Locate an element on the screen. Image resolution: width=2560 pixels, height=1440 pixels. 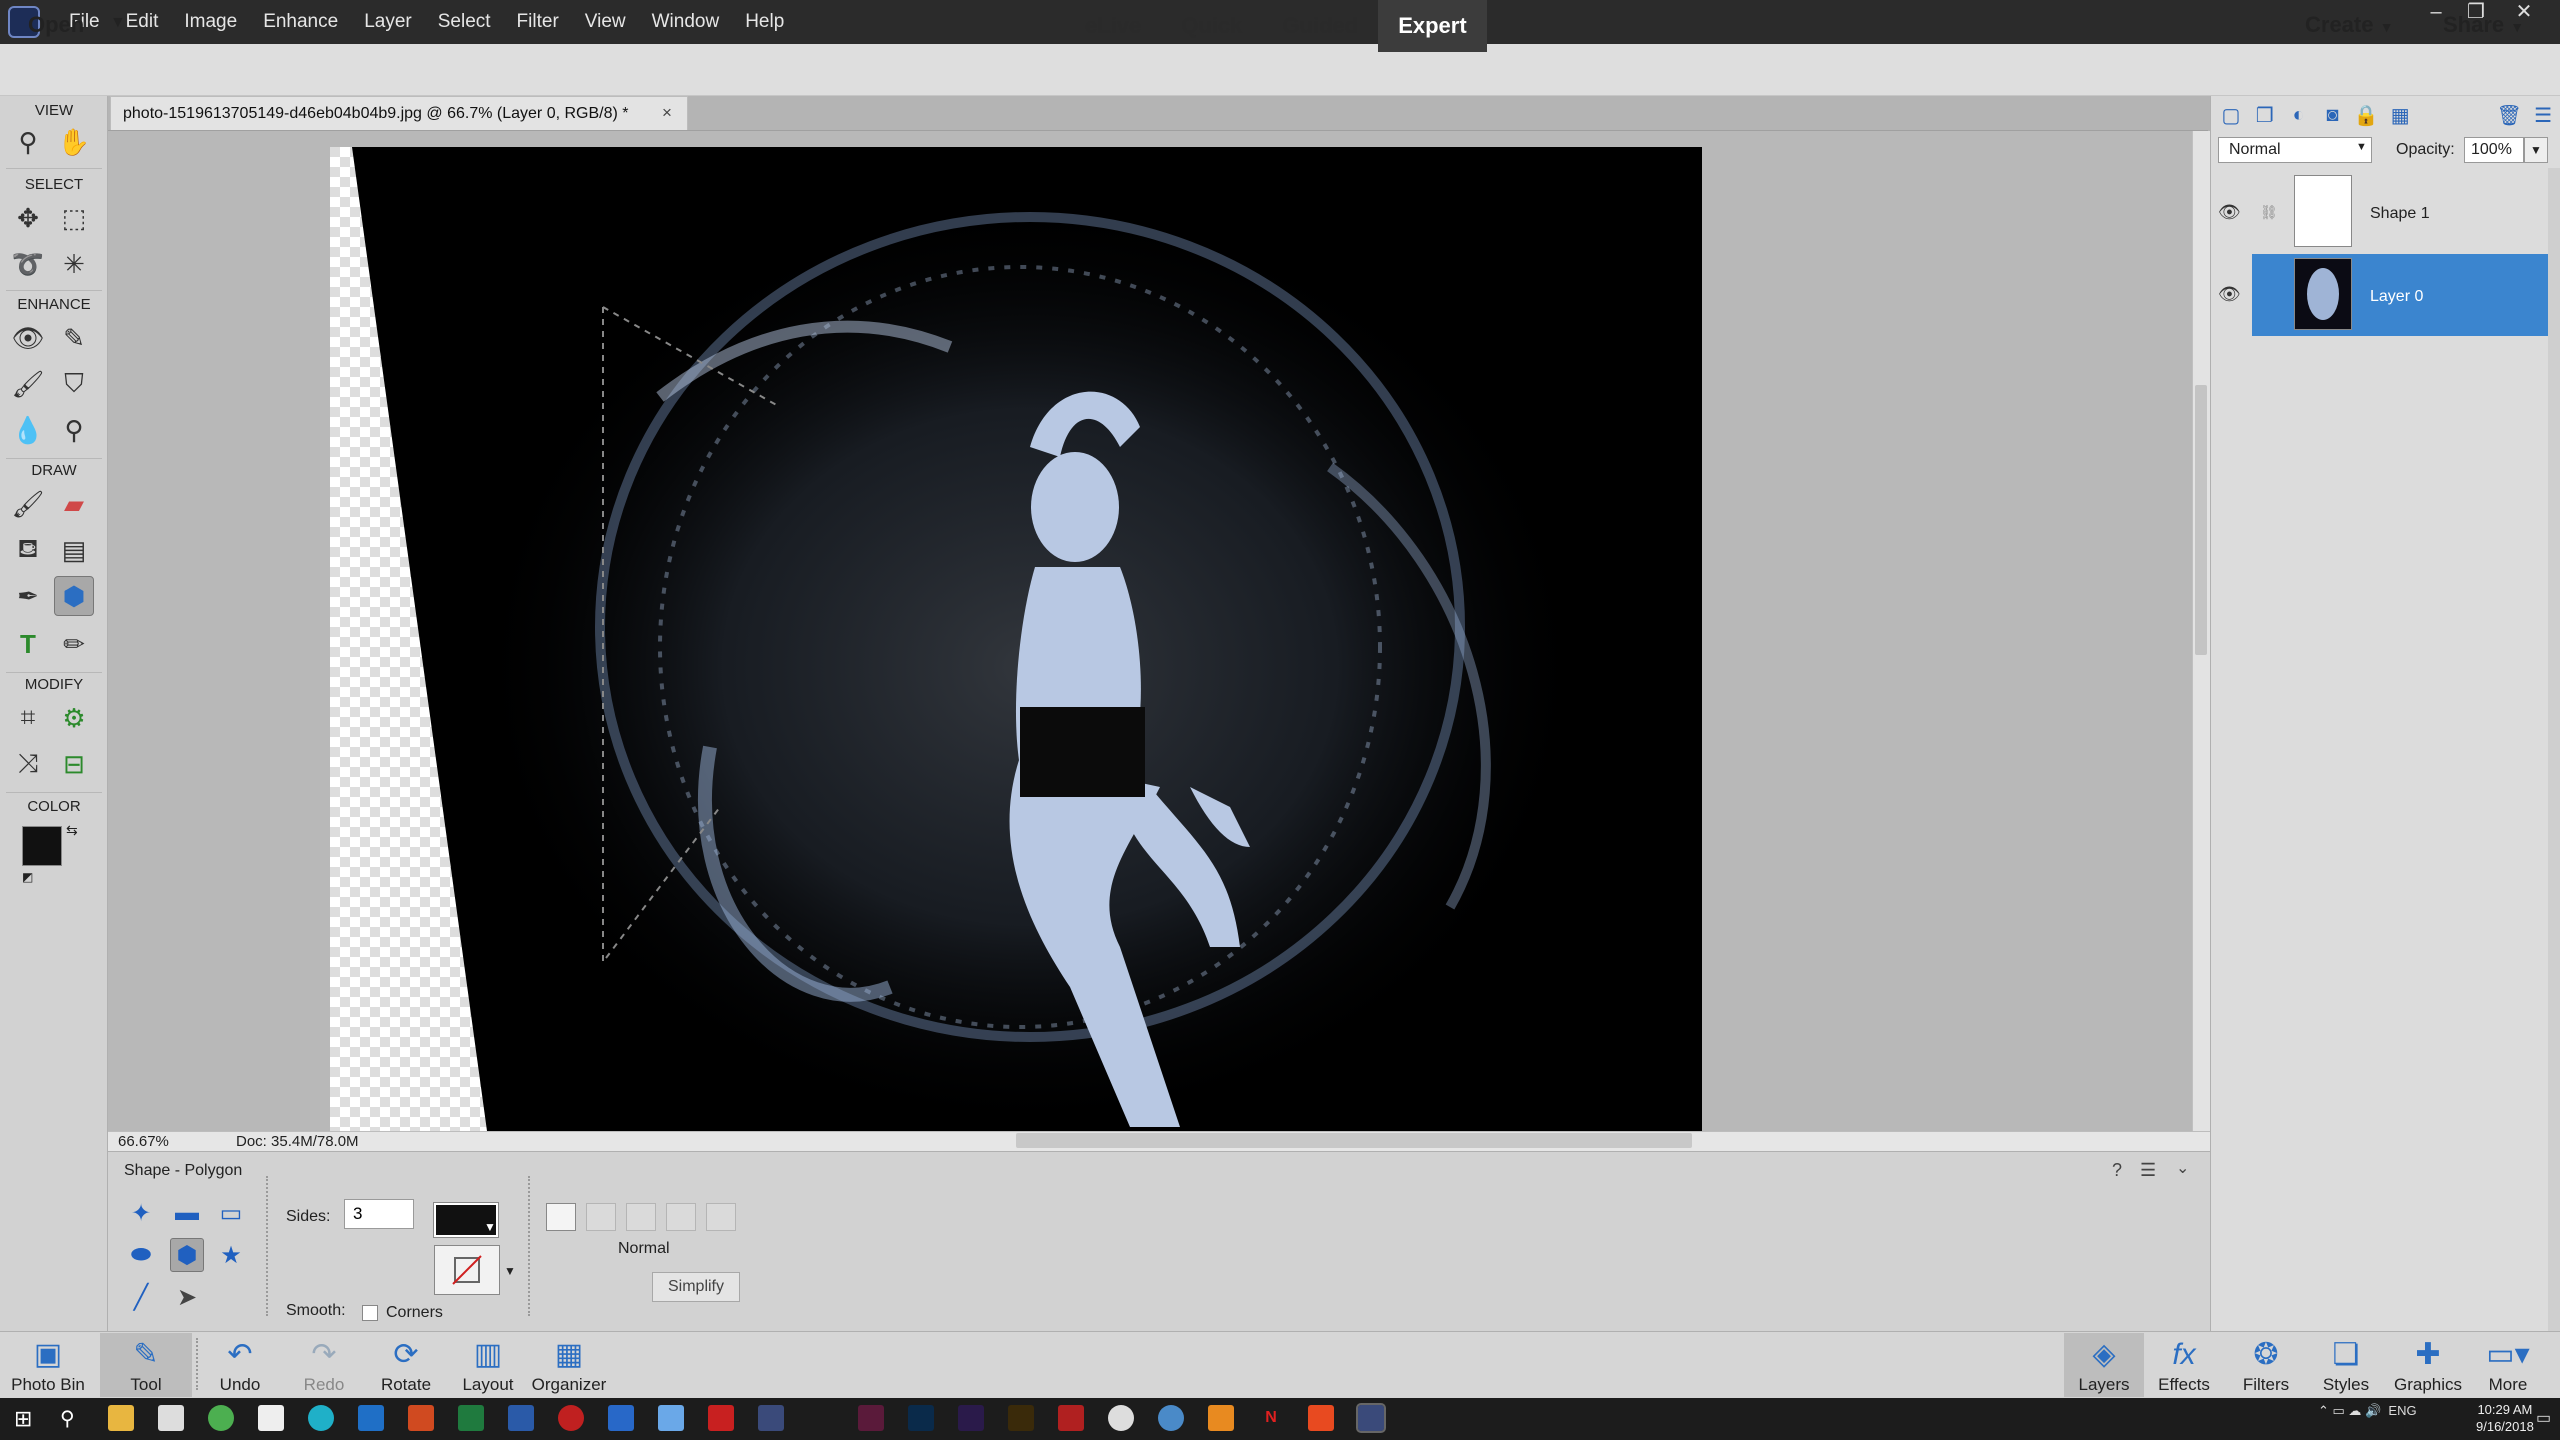
lock-all-icon: 🔒 is located at coordinates (2366, 115).